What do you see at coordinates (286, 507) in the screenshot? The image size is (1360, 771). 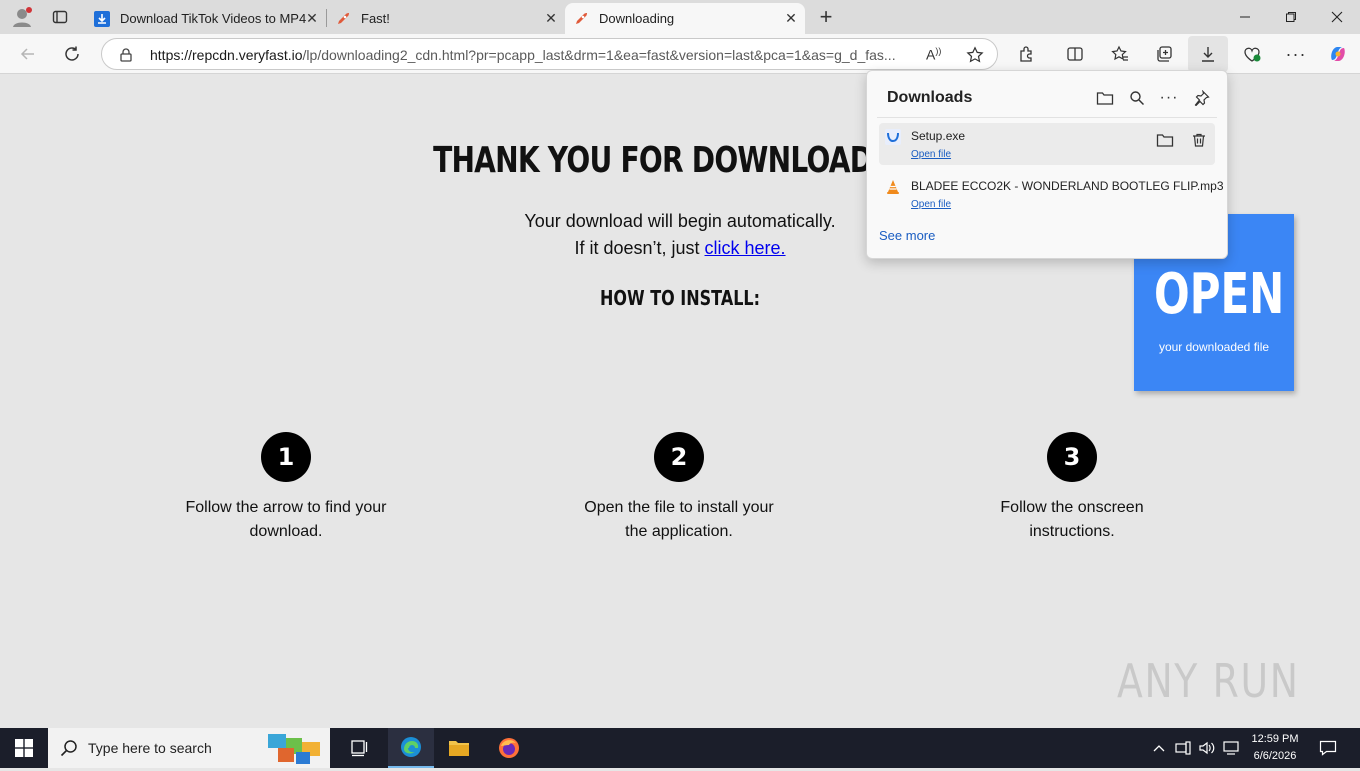 I see `step-text-line: Follow the arrow to find your` at bounding box center [286, 507].